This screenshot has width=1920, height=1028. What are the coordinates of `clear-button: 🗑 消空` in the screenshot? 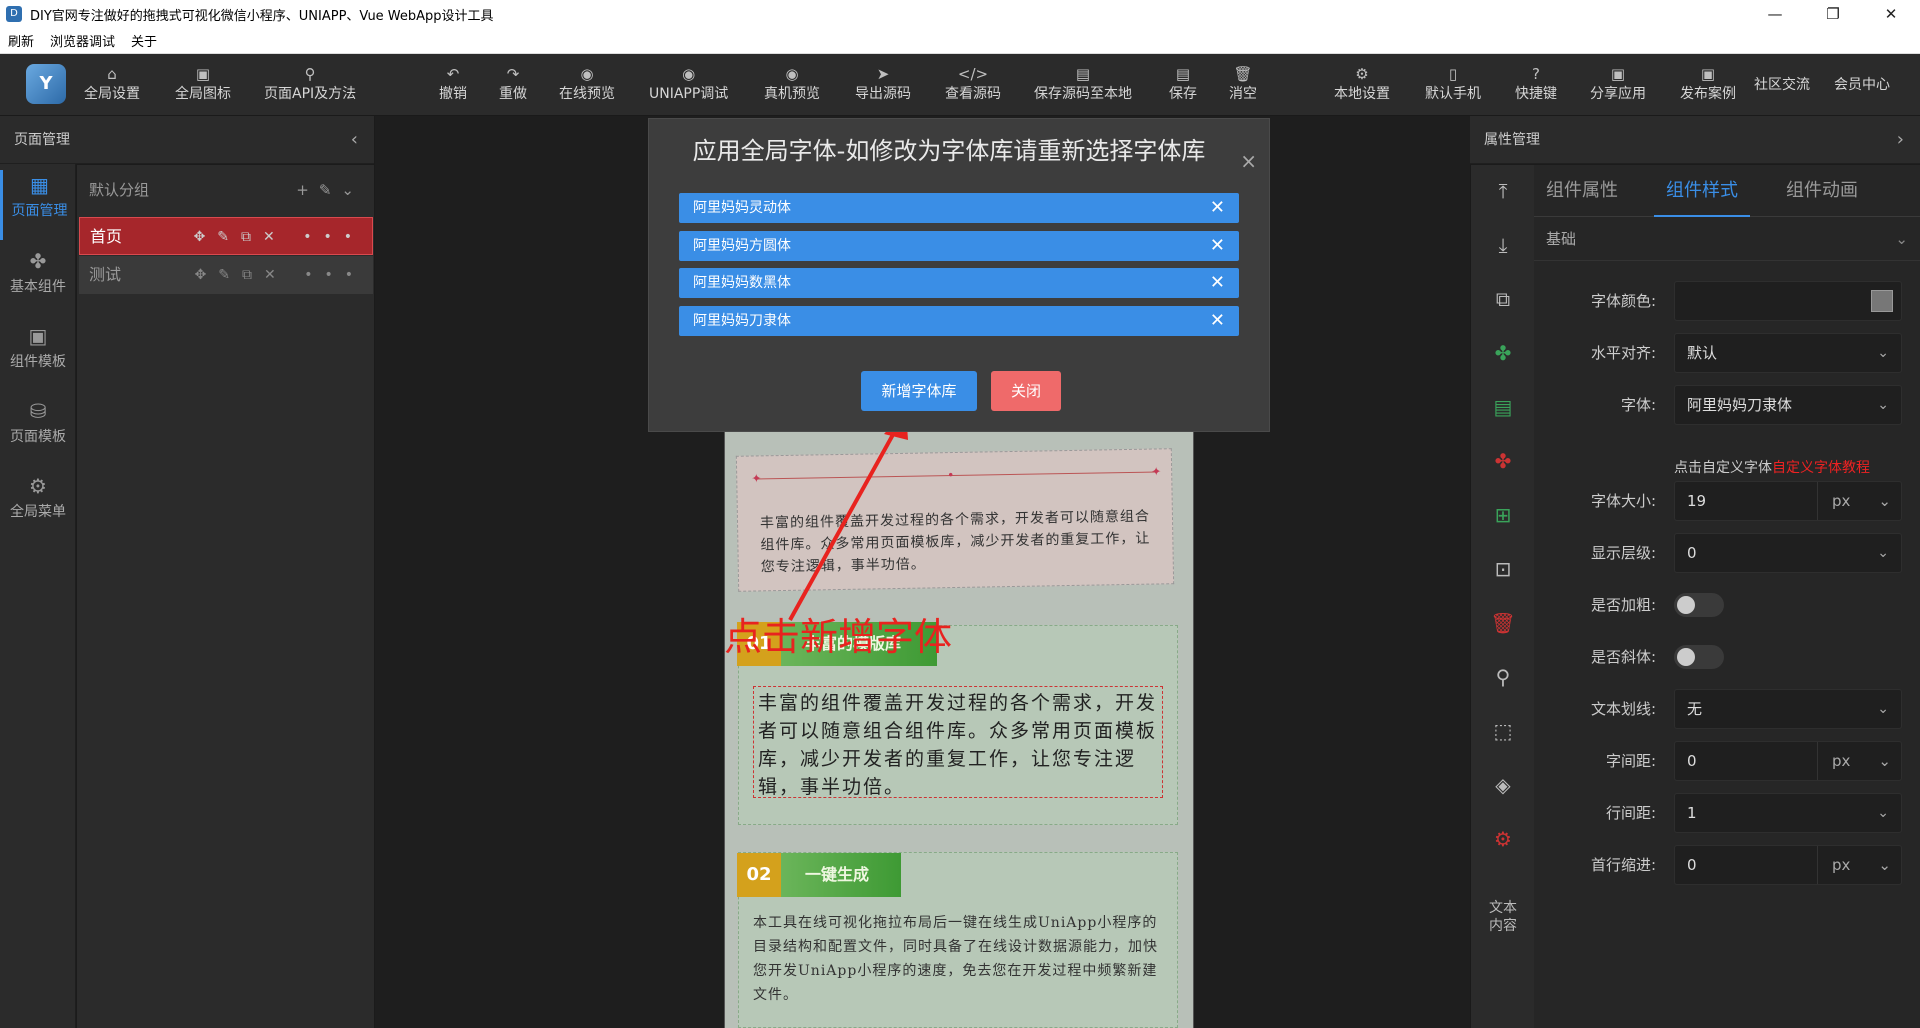 It's located at (1243, 87).